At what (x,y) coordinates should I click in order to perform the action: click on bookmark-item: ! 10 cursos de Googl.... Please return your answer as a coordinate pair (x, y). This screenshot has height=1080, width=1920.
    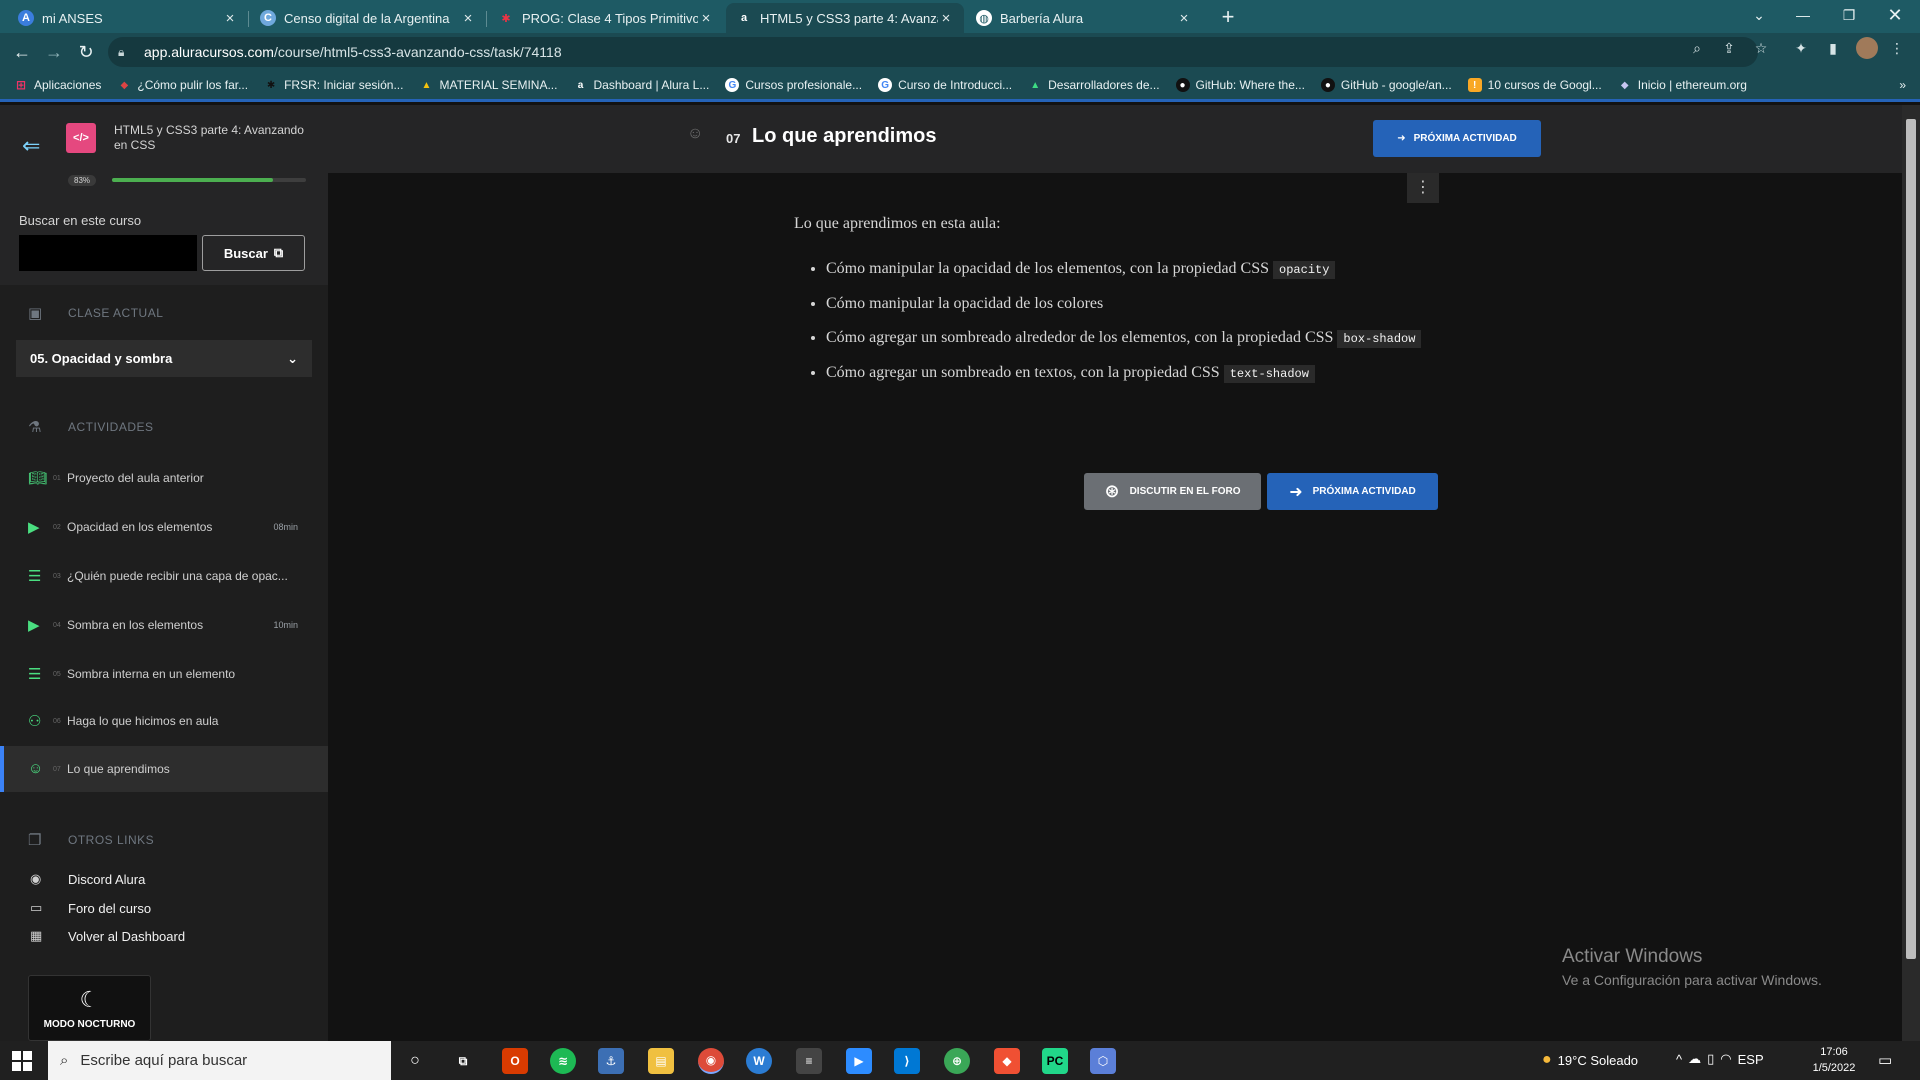
    Looking at the image, I should click on (1534, 85).